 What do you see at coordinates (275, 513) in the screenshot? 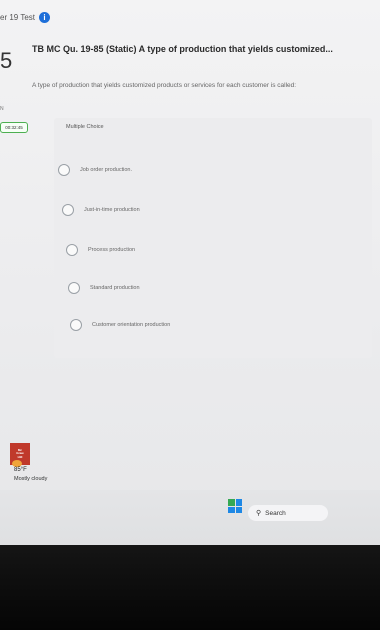
I see `search-label: Search` at bounding box center [275, 513].